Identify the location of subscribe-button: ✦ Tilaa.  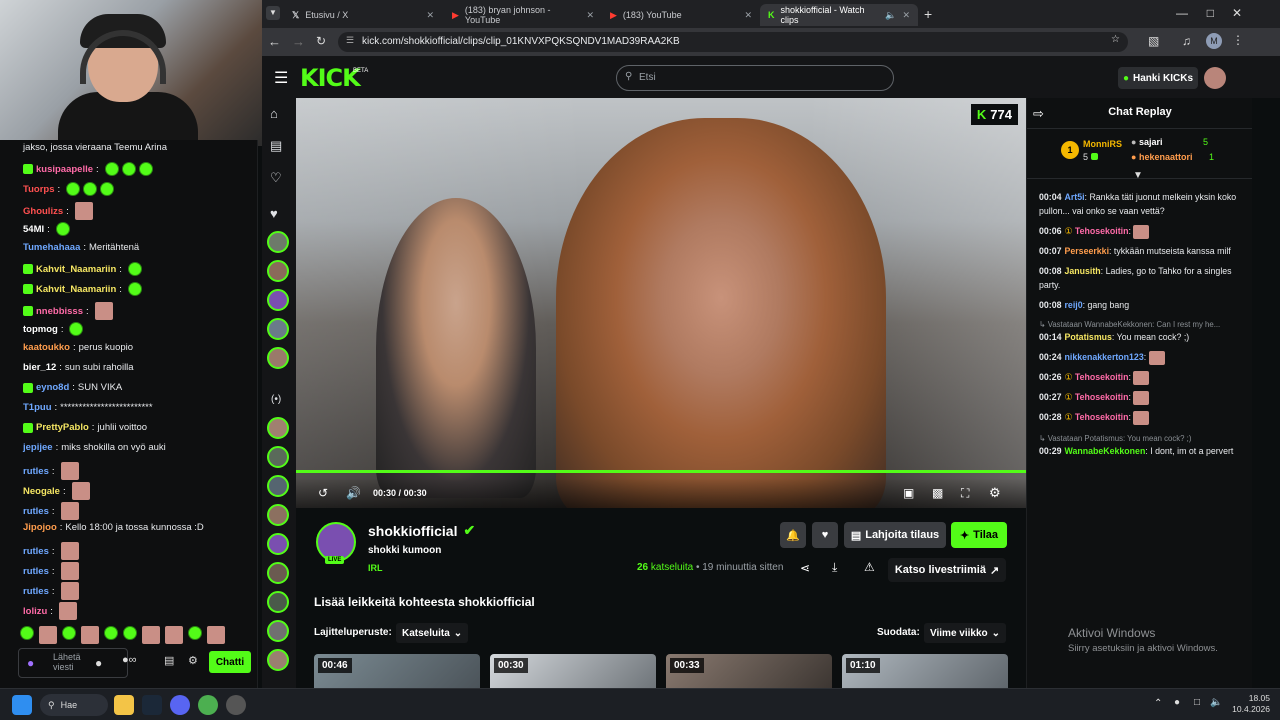
(979, 535).